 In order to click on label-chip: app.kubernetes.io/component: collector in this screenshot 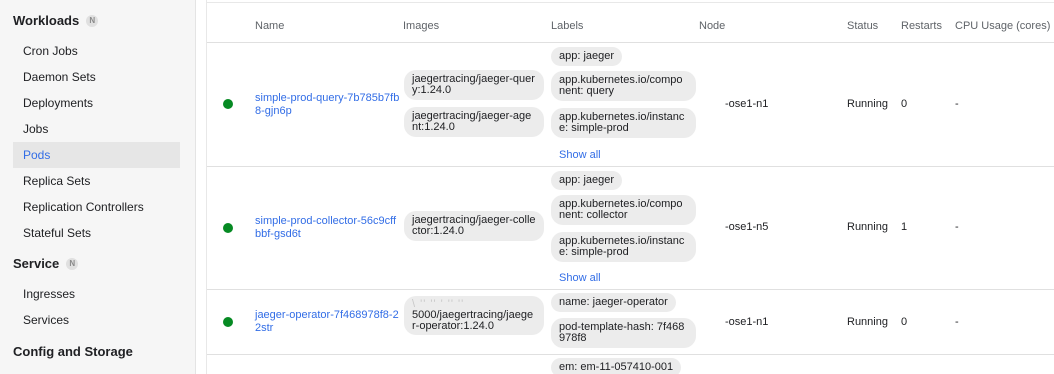, I will do `click(623, 210)`.